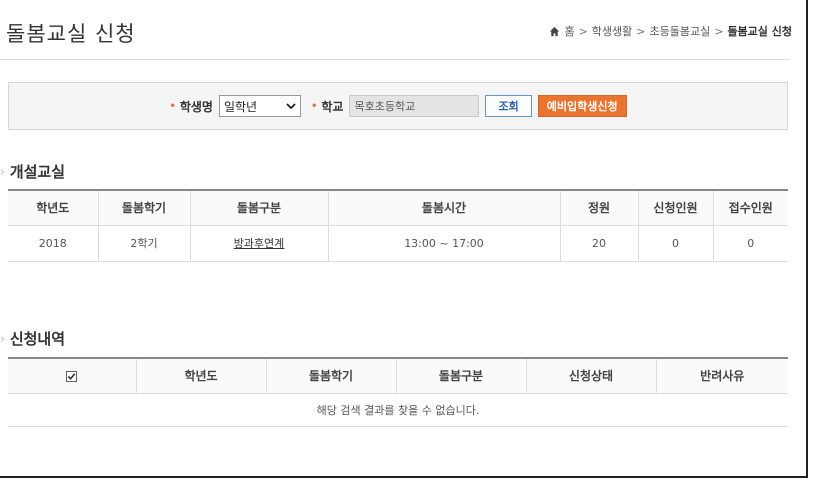  What do you see at coordinates (395, 59) in the screenshot?
I see `header-divider` at bounding box center [395, 59].